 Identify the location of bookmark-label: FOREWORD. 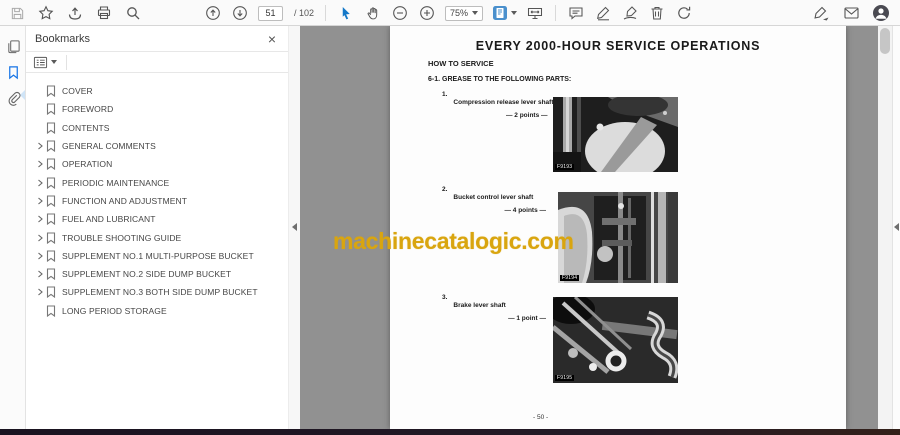
(88, 109).